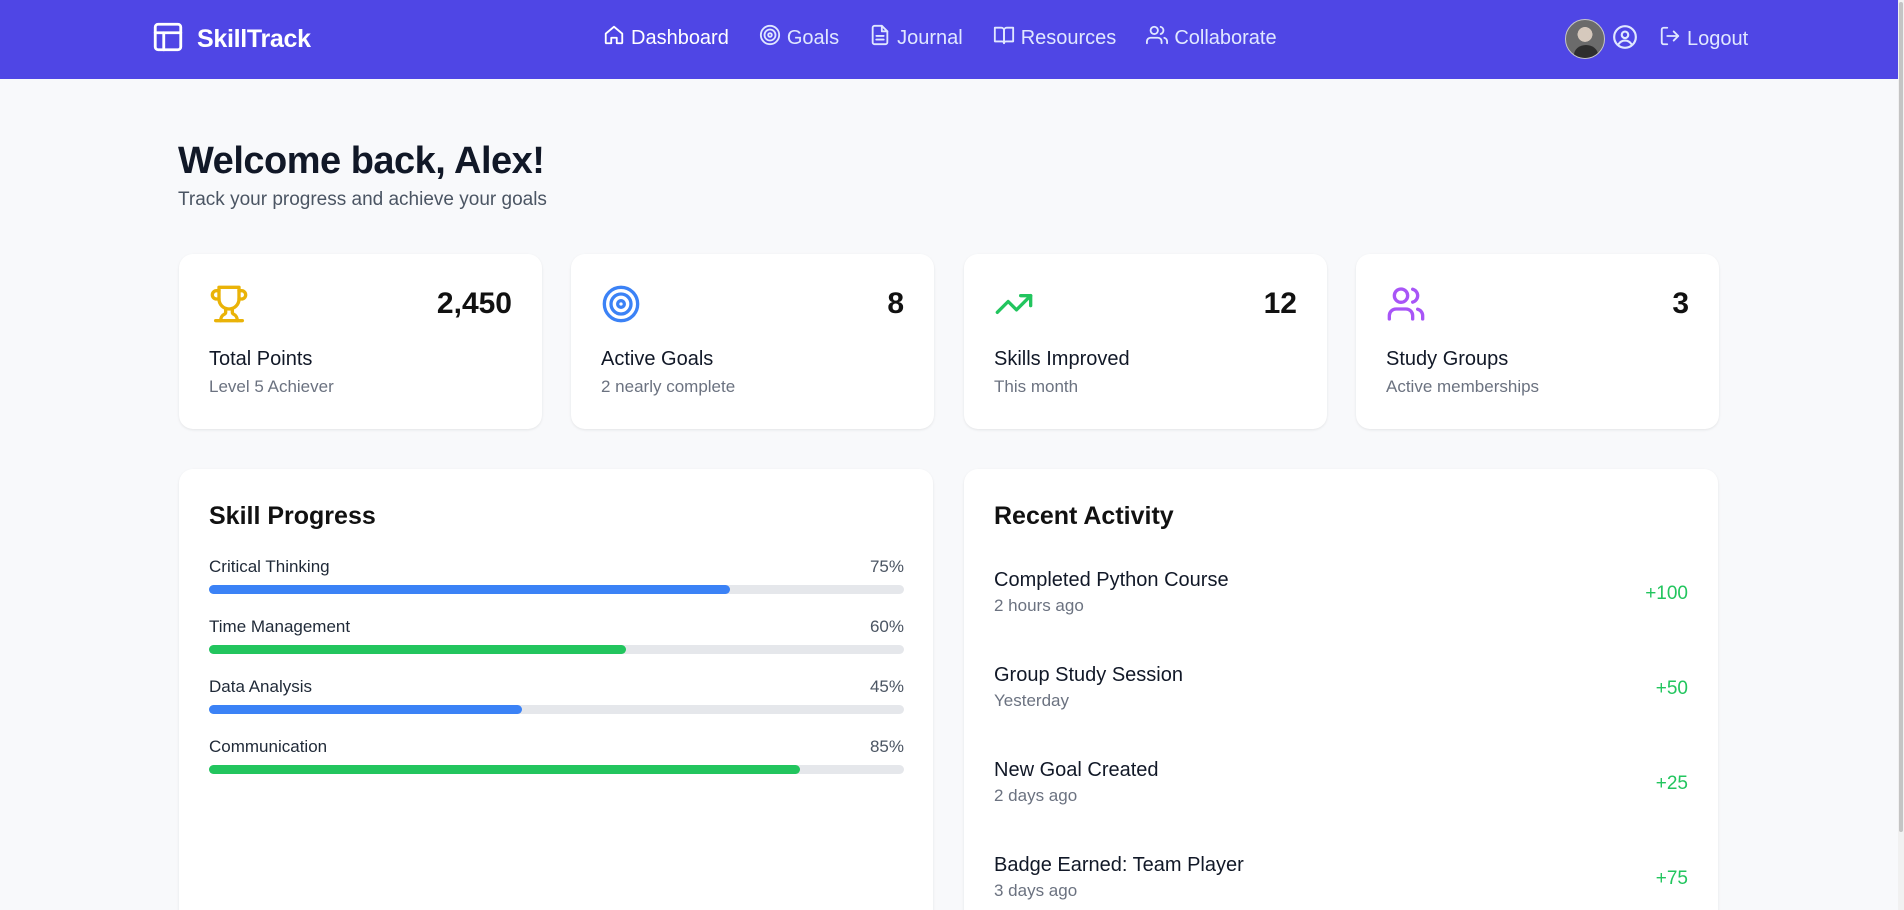 The height and width of the screenshot is (910, 1904). Describe the element at coordinates (280, 626) in the screenshot. I see `skill-name: Time Management` at that location.